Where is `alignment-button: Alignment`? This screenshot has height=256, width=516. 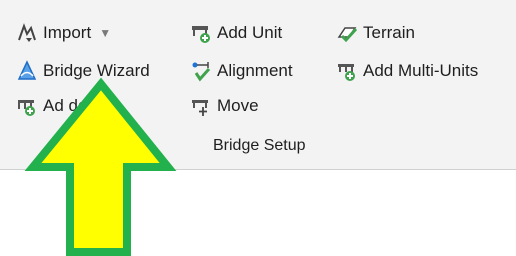 alignment-button: Alignment is located at coordinates (241, 71).